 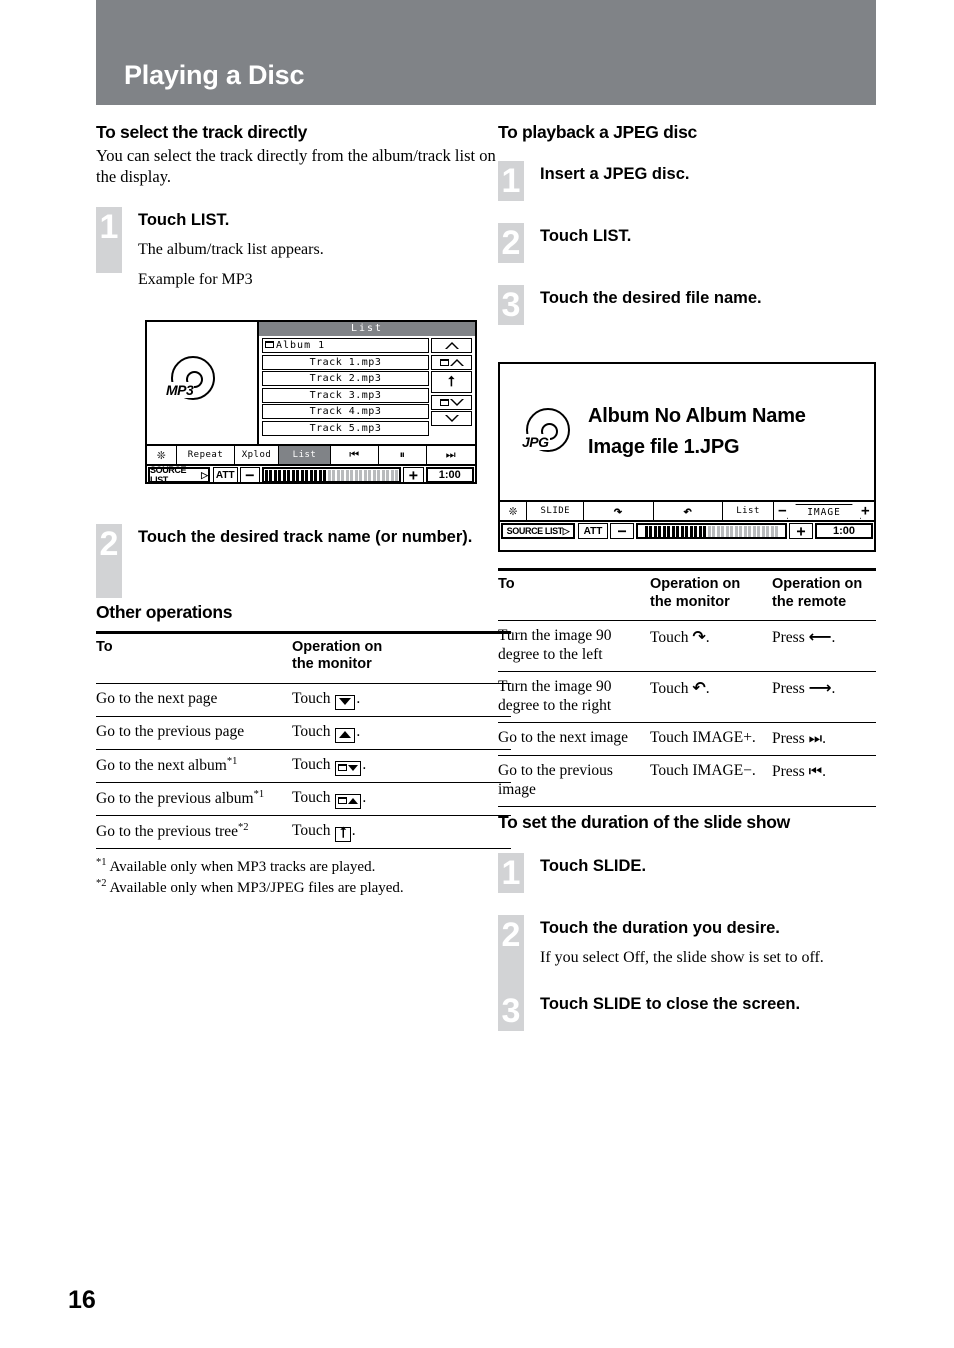 I want to click on folder-down-icon, so click(x=451, y=402).